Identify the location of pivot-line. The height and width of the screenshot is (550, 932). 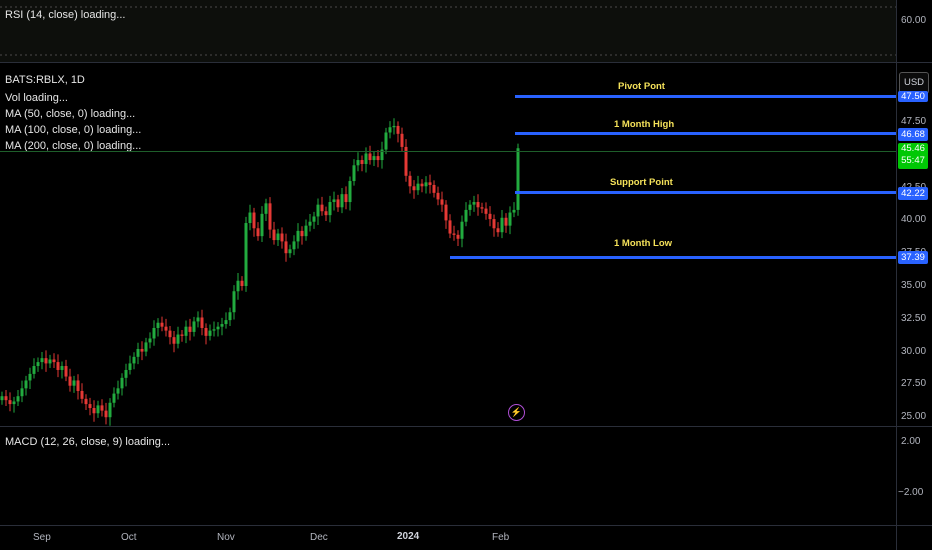
(705, 96).